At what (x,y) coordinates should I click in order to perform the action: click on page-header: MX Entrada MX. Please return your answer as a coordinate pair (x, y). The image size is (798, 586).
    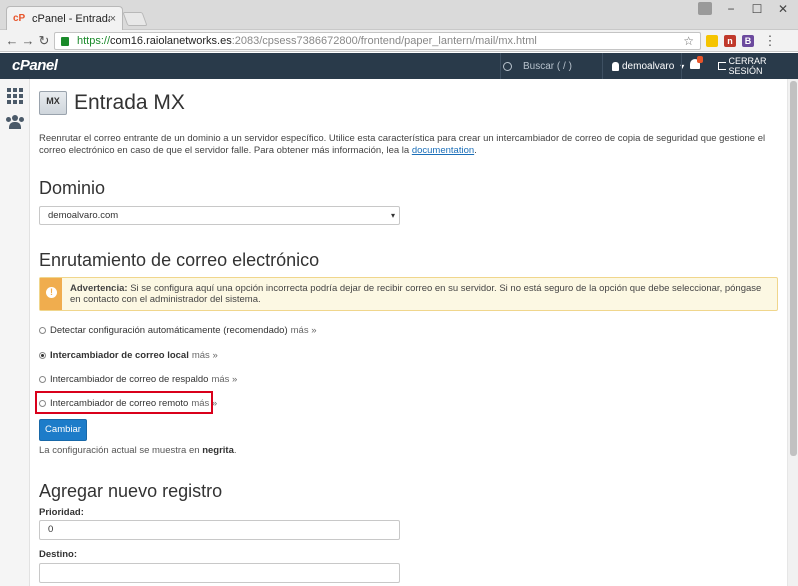
    Looking at the image, I should click on (112, 103).